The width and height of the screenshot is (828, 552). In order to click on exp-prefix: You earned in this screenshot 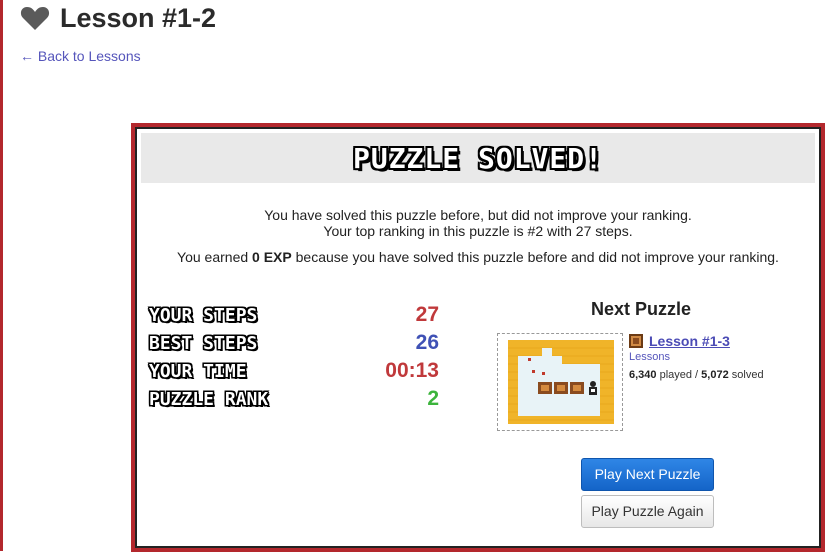, I will do `click(215, 257)`.